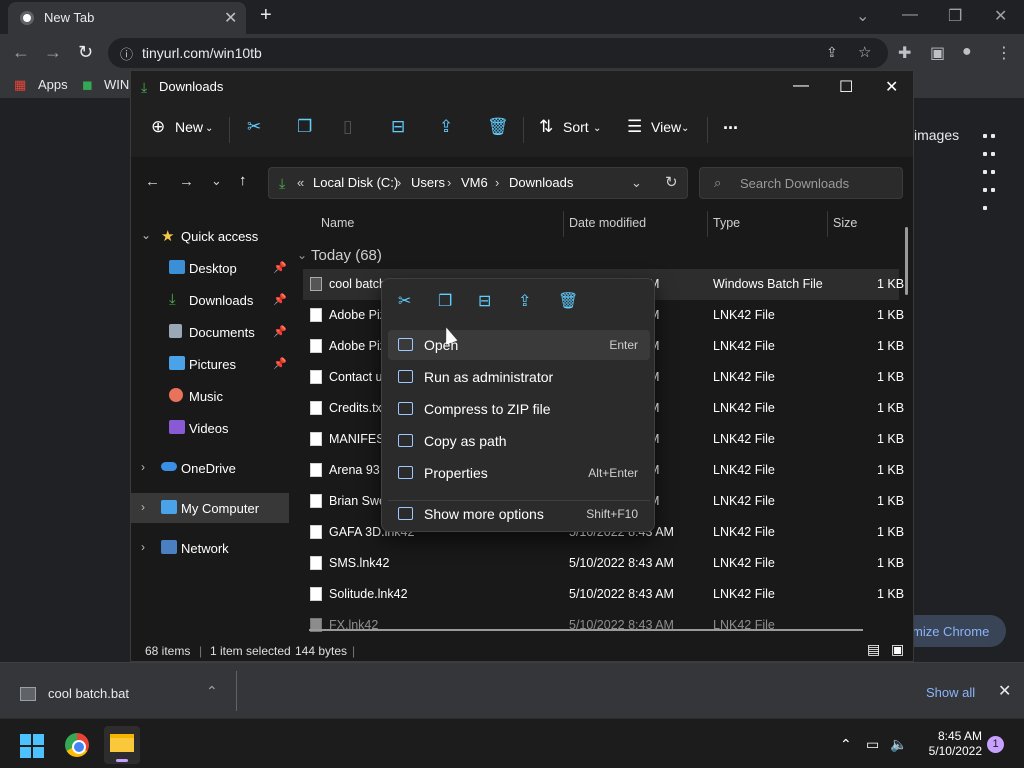  What do you see at coordinates (967, 52) in the screenshot?
I see `profile-icon: ●` at bounding box center [967, 52].